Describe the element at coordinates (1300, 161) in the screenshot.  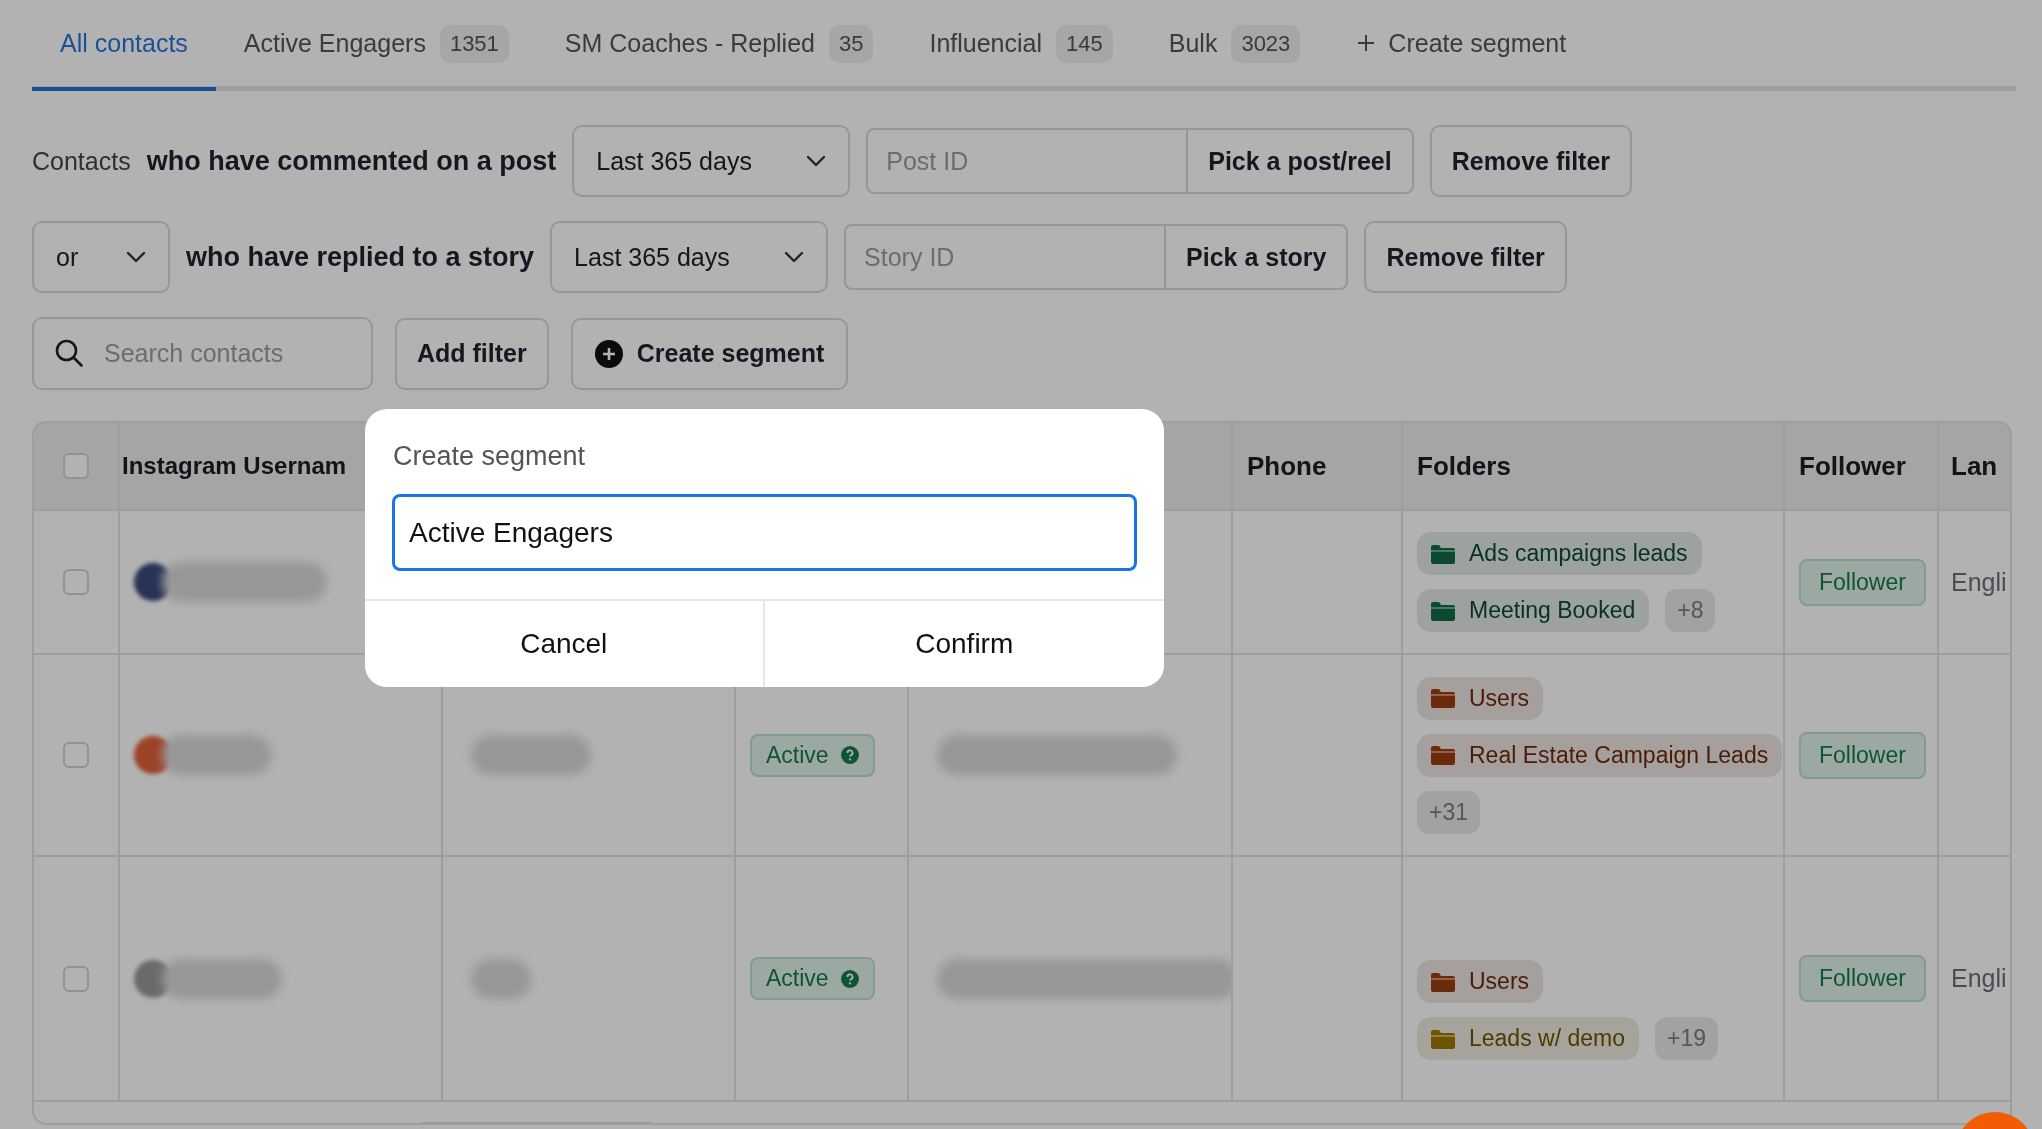
I see `pick-button: Pick a post/reel` at that location.